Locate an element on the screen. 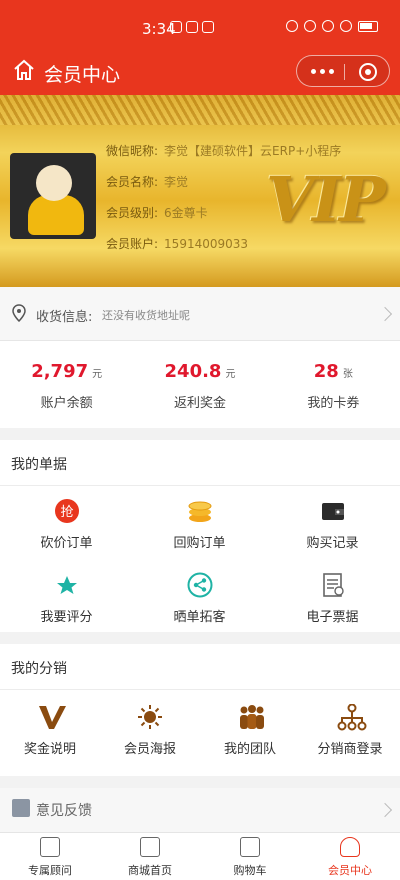 This screenshot has width=400, height=880. distribution-section-header: 我的分销 is located at coordinates (200, 667).